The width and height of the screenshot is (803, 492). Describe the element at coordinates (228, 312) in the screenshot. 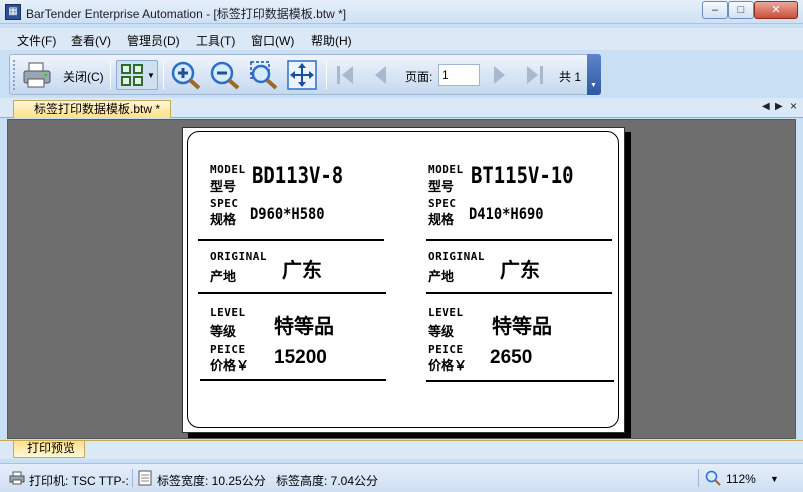

I see `left-level-en: LEVEL` at that location.